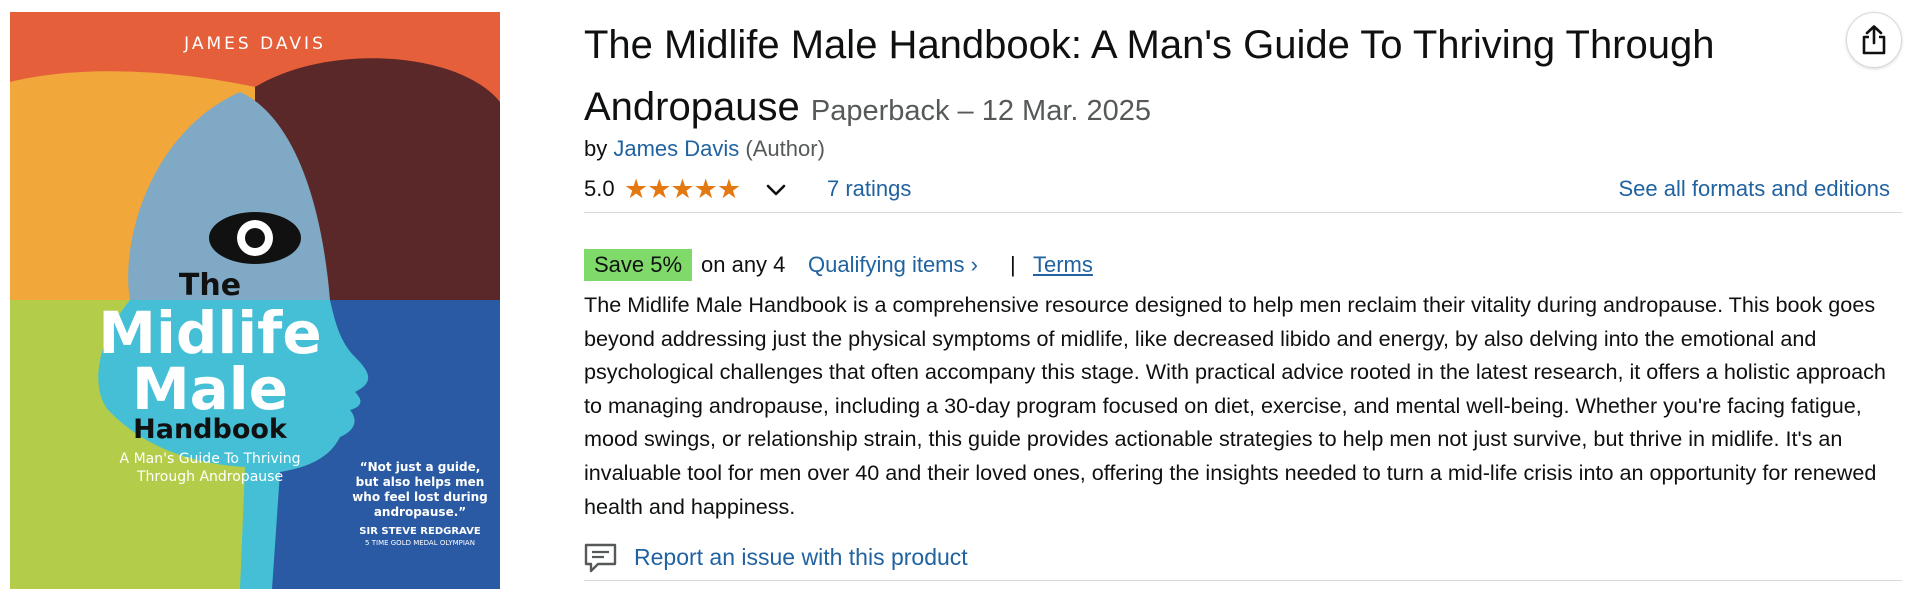 The image size is (1920, 596). I want to click on cover-title-male: Male, so click(210, 389).